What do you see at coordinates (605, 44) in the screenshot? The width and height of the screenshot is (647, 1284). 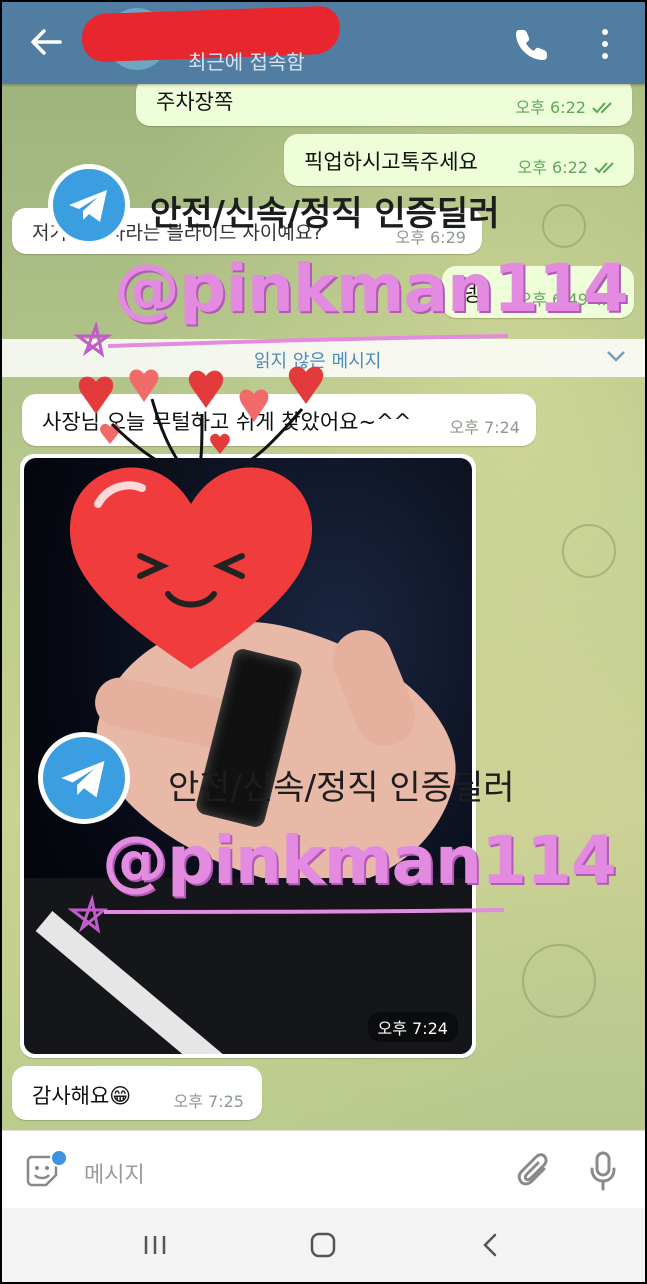 I see `more-vert-icon` at bounding box center [605, 44].